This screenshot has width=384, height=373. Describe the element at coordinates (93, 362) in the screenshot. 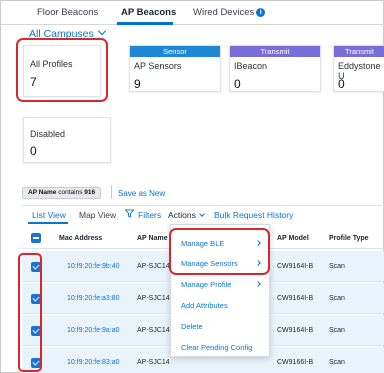

I see `mac-address-link: 10:f9:20:fe:83:a0` at that location.